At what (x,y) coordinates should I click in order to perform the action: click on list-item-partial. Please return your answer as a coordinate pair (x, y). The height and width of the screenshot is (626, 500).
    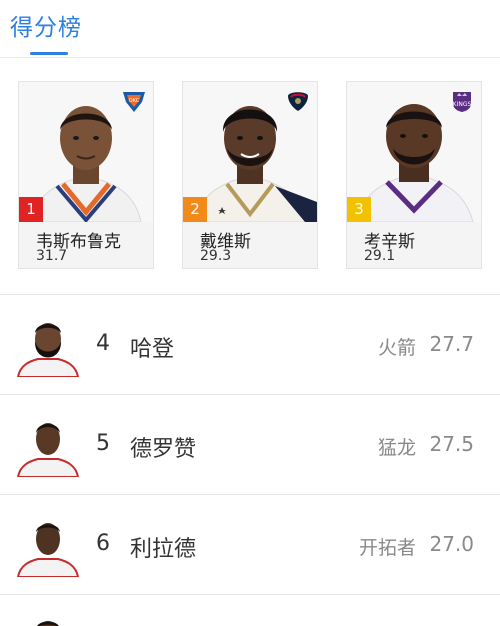
    Looking at the image, I should click on (250, 610).